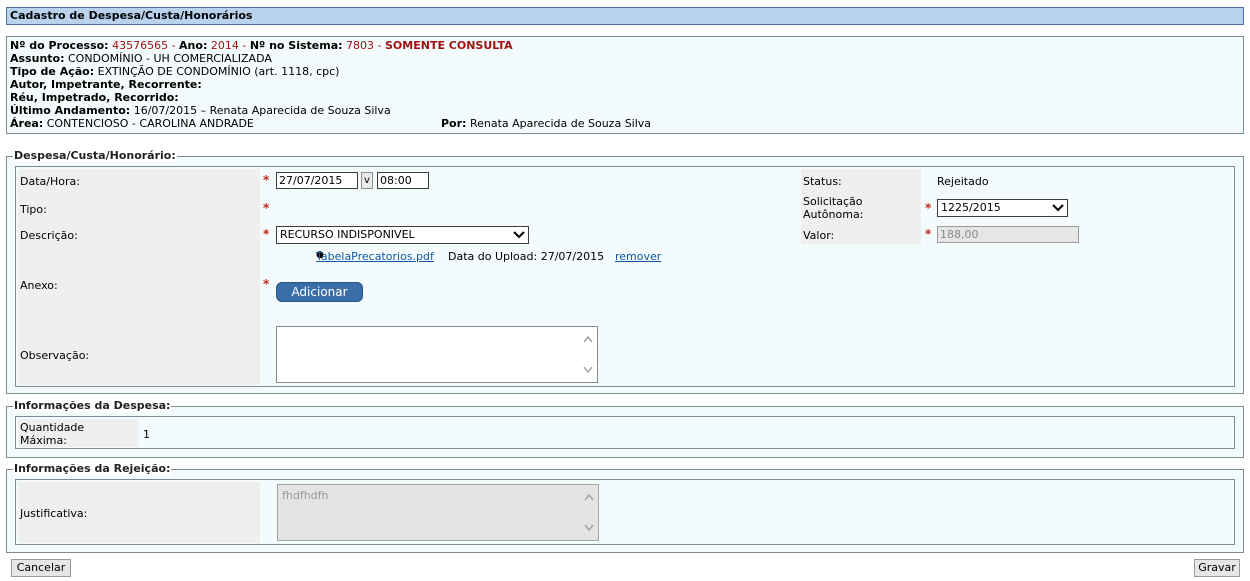 This screenshot has height=581, width=1250. I want to click on descricao-value: RECURSO INDISPONIVEL, so click(347, 234).